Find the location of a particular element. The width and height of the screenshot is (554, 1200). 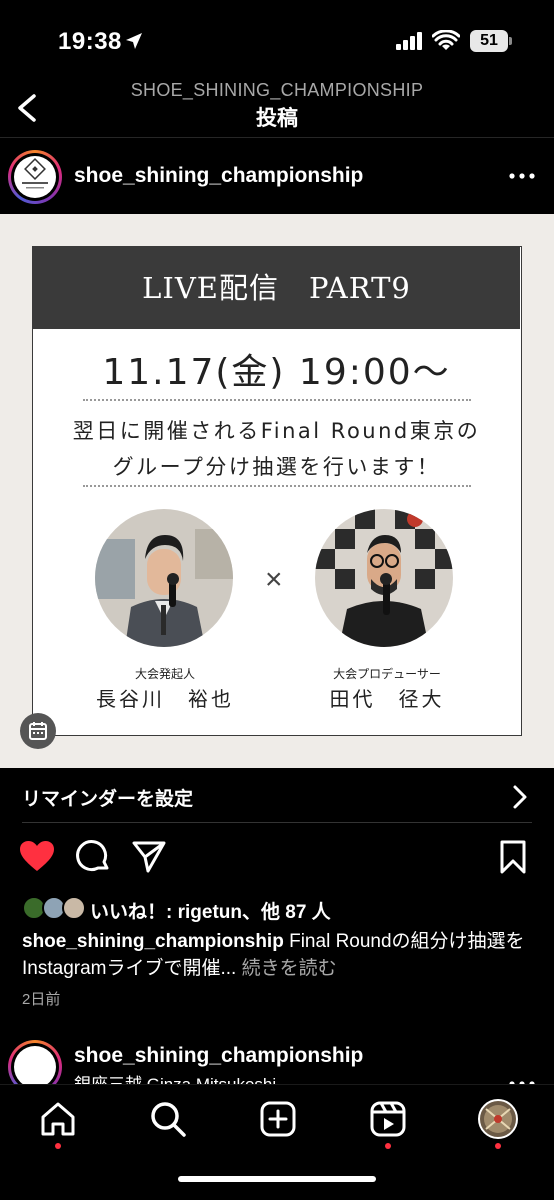

profile-avatar-icon is located at coordinates (498, 1119).